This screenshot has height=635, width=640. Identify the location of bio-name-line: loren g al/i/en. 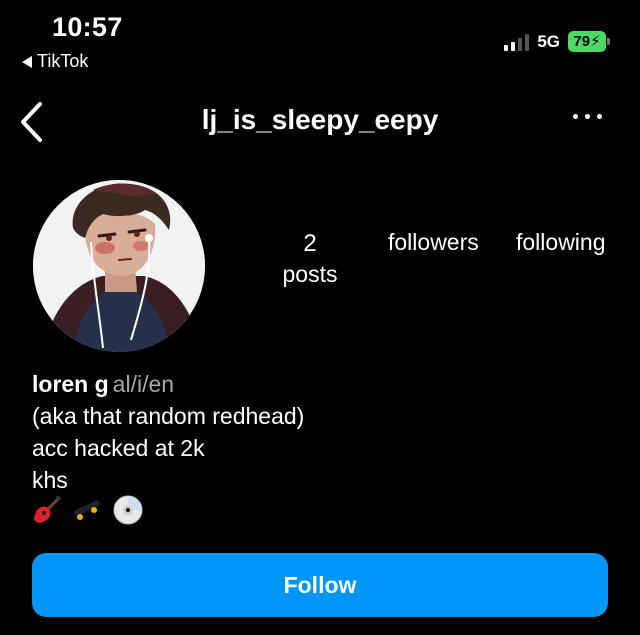
(168, 384).